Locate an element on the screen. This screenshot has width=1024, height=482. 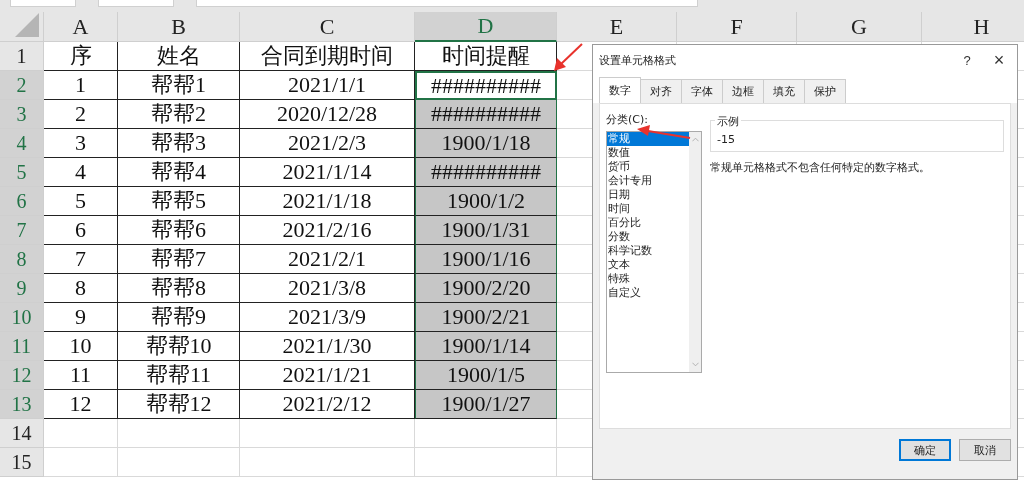
column-header: F is located at coordinates (737, 27).